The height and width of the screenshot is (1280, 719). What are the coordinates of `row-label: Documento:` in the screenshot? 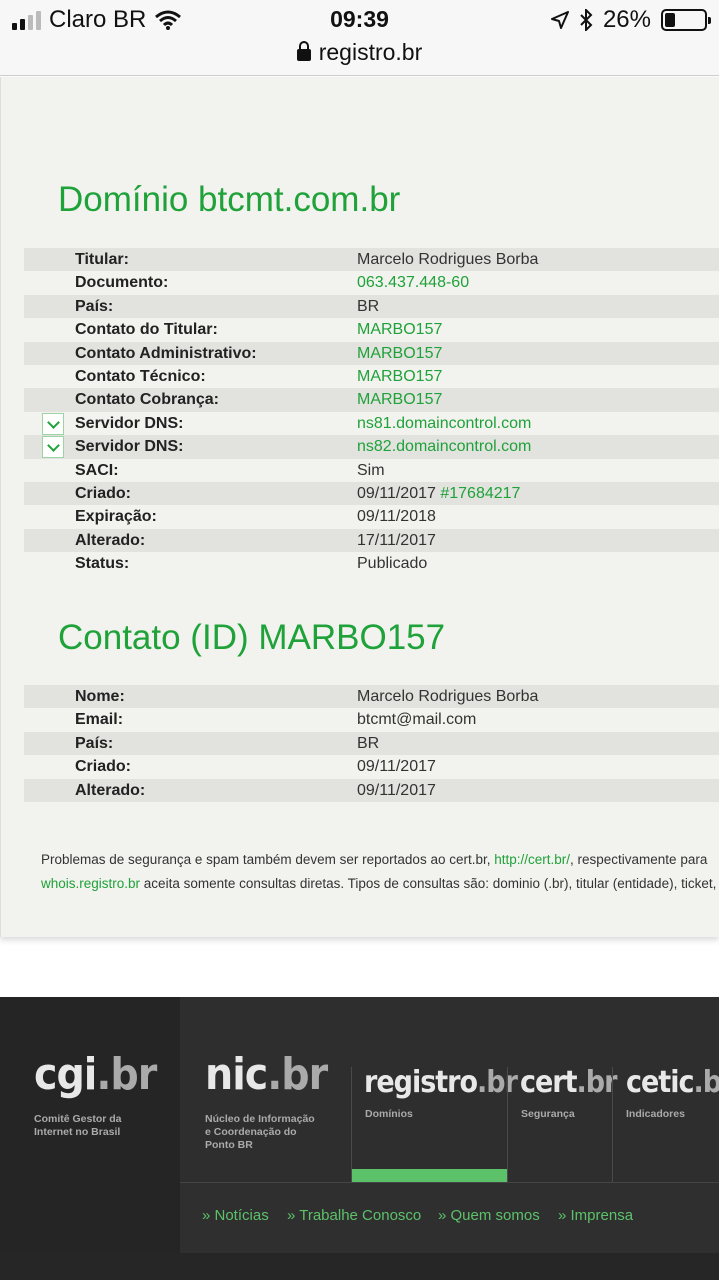 It's located at (122, 283).